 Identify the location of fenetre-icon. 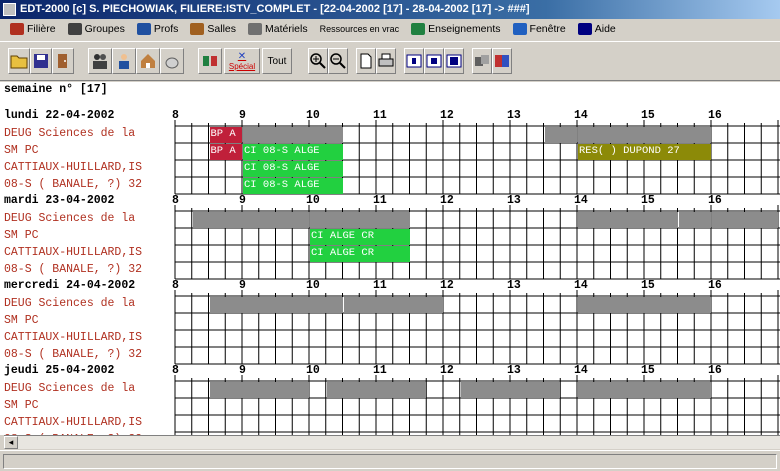
(519, 29).